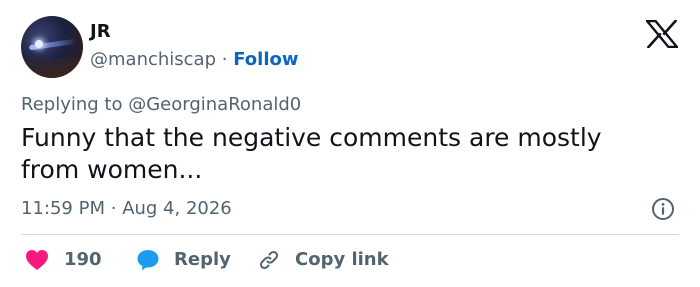 This screenshot has width=700, height=287. I want to click on avatar-landscape, so click(52, 68).